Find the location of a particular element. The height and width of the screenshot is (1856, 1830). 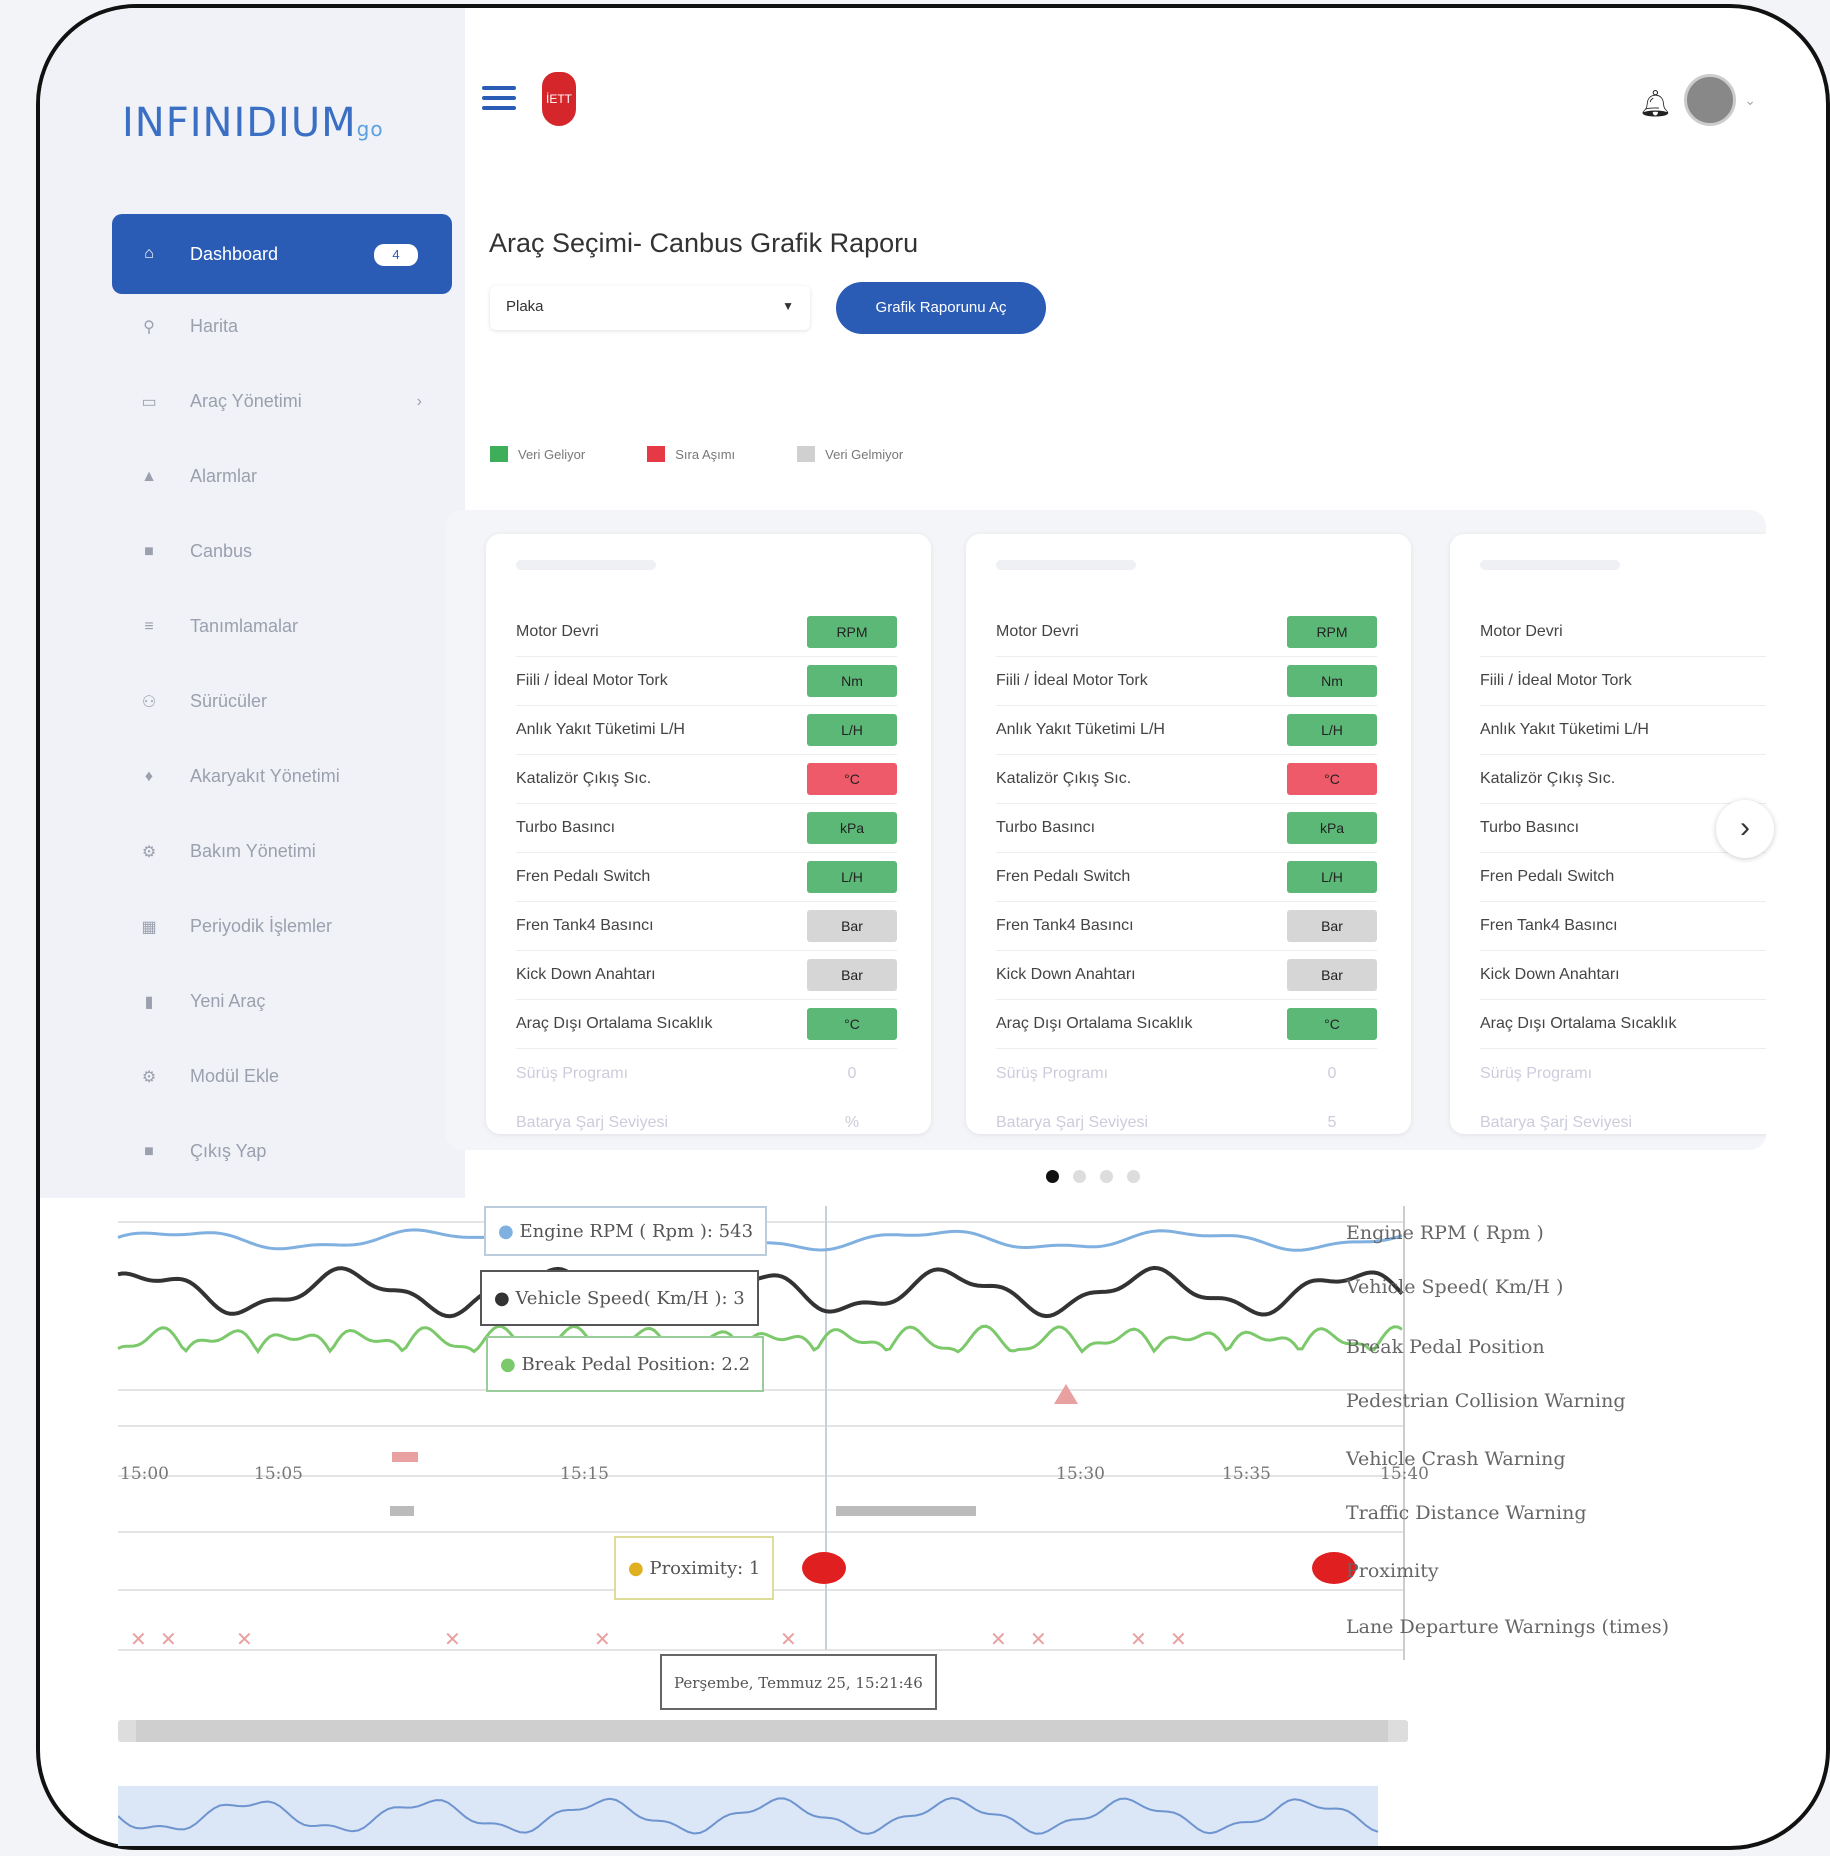

sensor-status-chip: Bar is located at coordinates (852, 926).